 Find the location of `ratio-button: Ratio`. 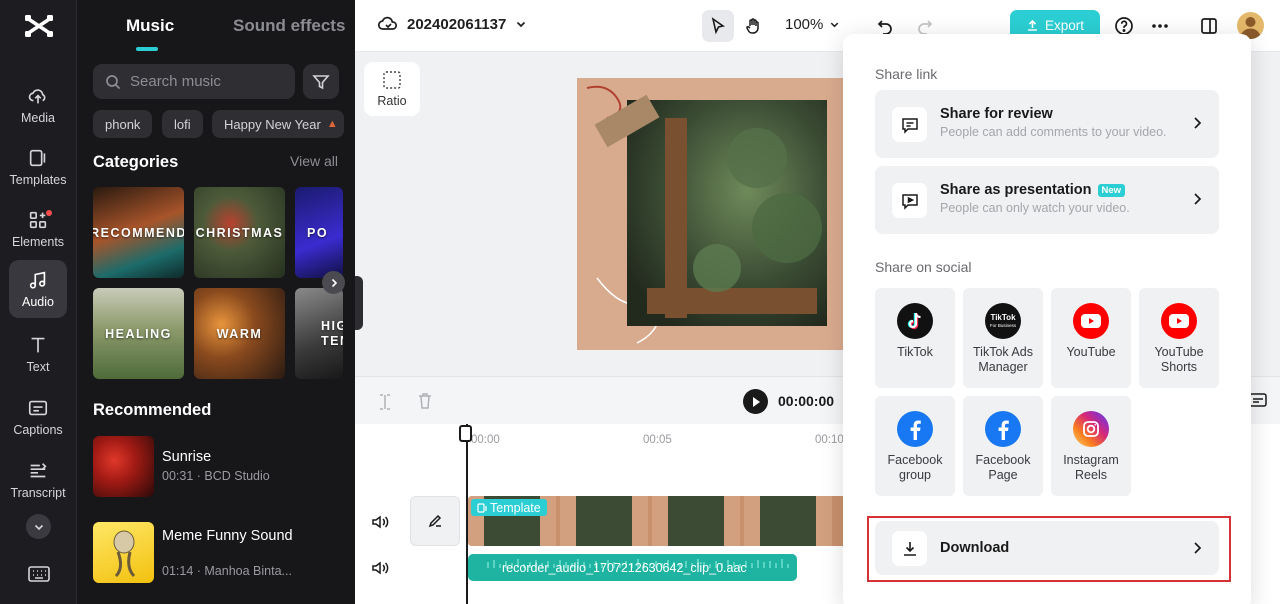

ratio-button: Ratio is located at coordinates (392, 89).